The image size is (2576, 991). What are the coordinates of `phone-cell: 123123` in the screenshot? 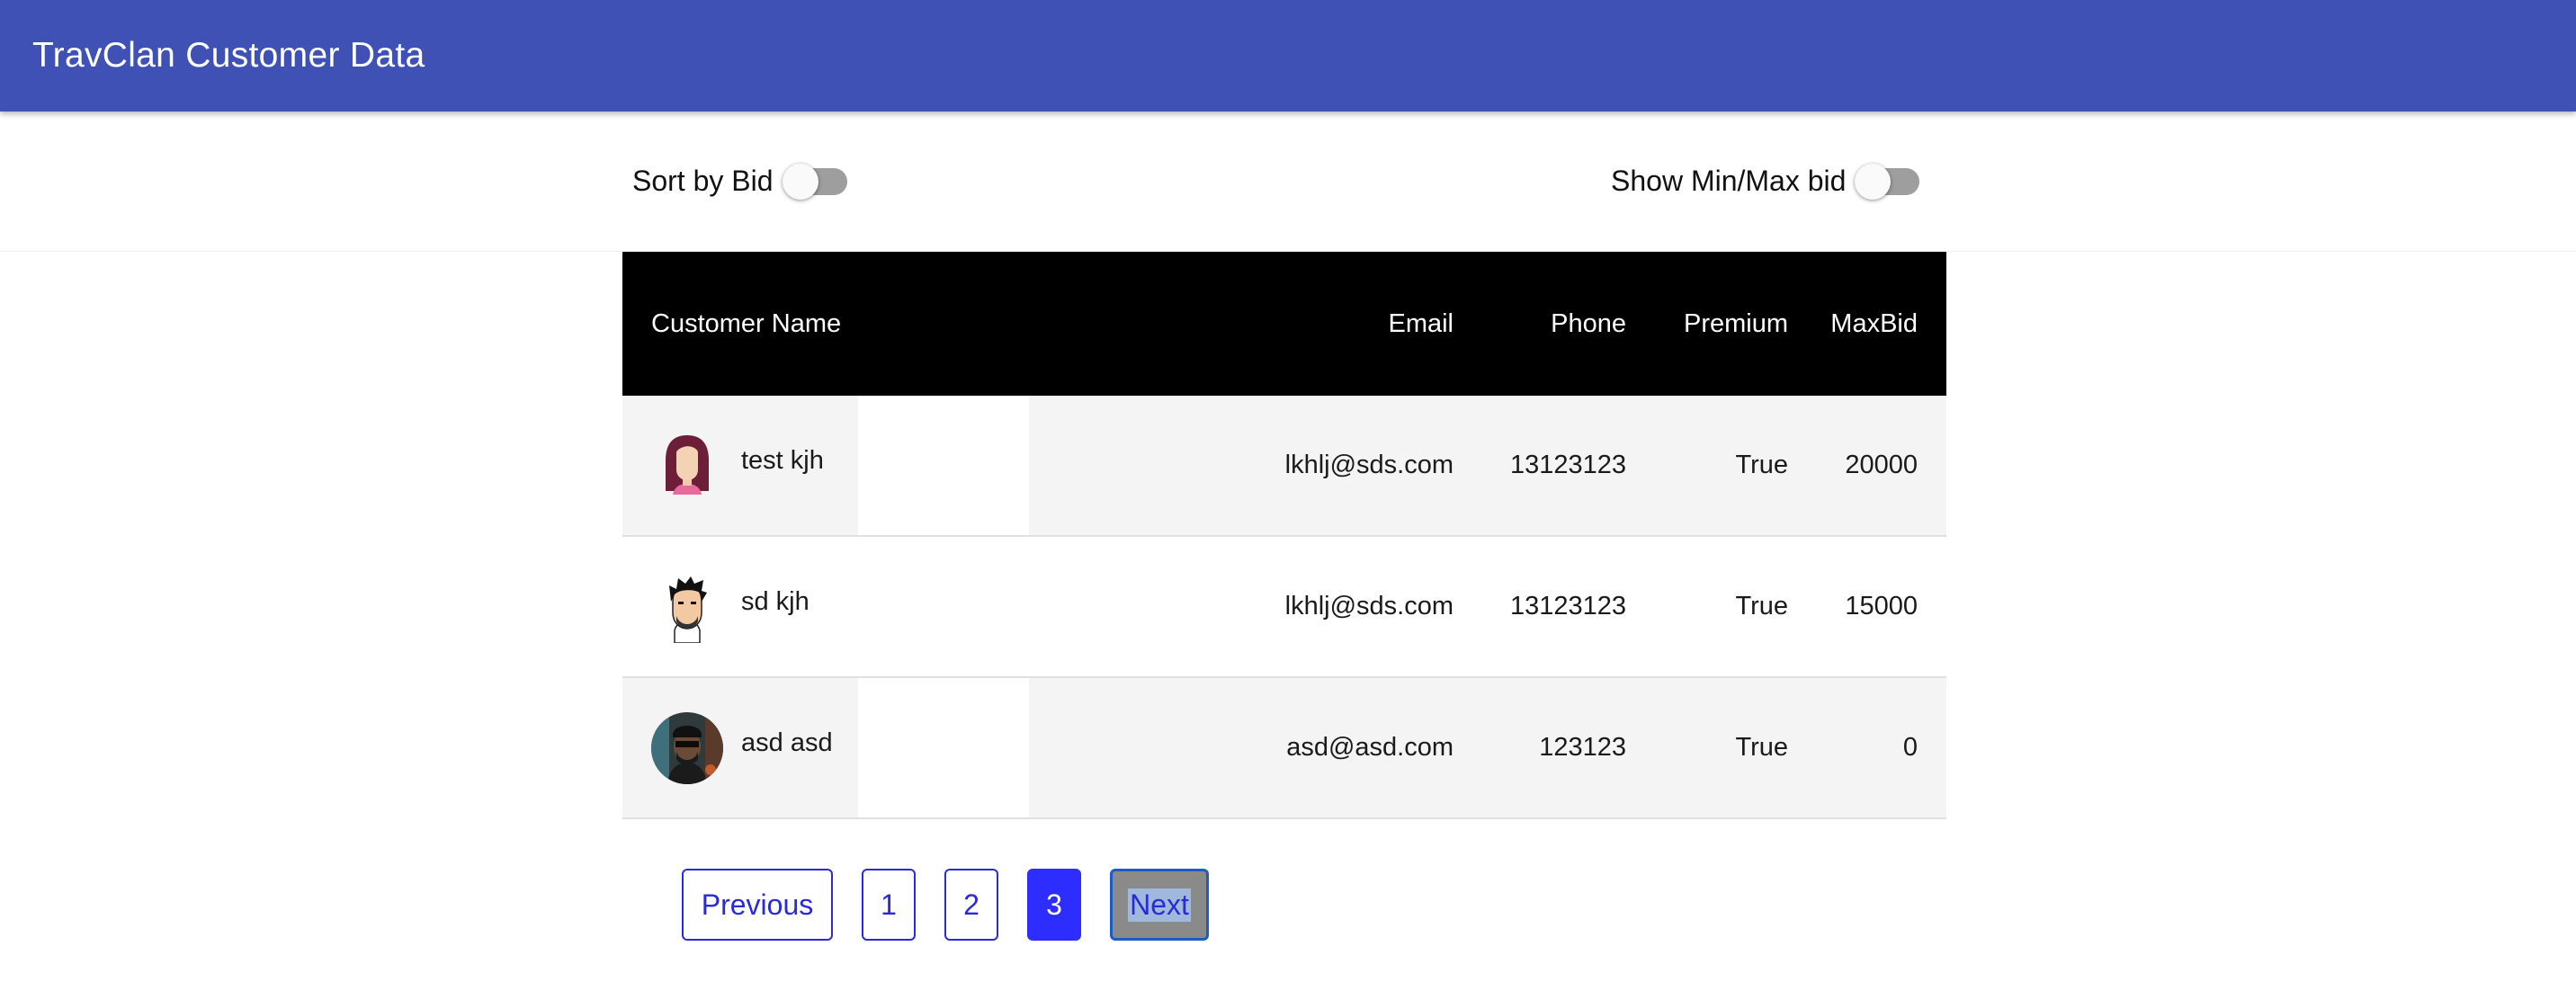 It's located at (1582, 747).